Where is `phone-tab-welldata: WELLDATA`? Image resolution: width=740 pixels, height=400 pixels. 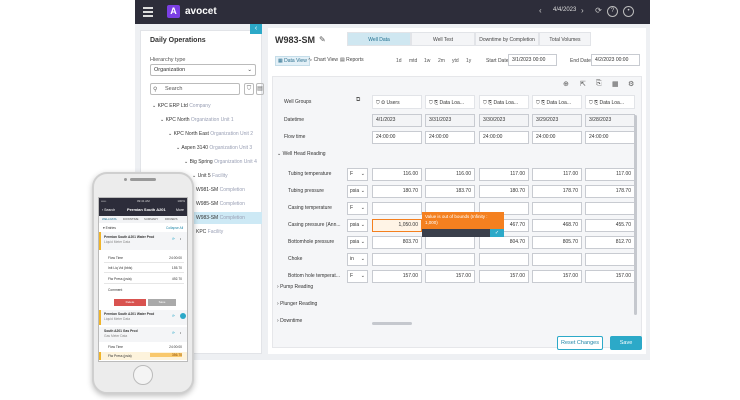 phone-tab-welldata: WELLDATA is located at coordinates (109, 219).